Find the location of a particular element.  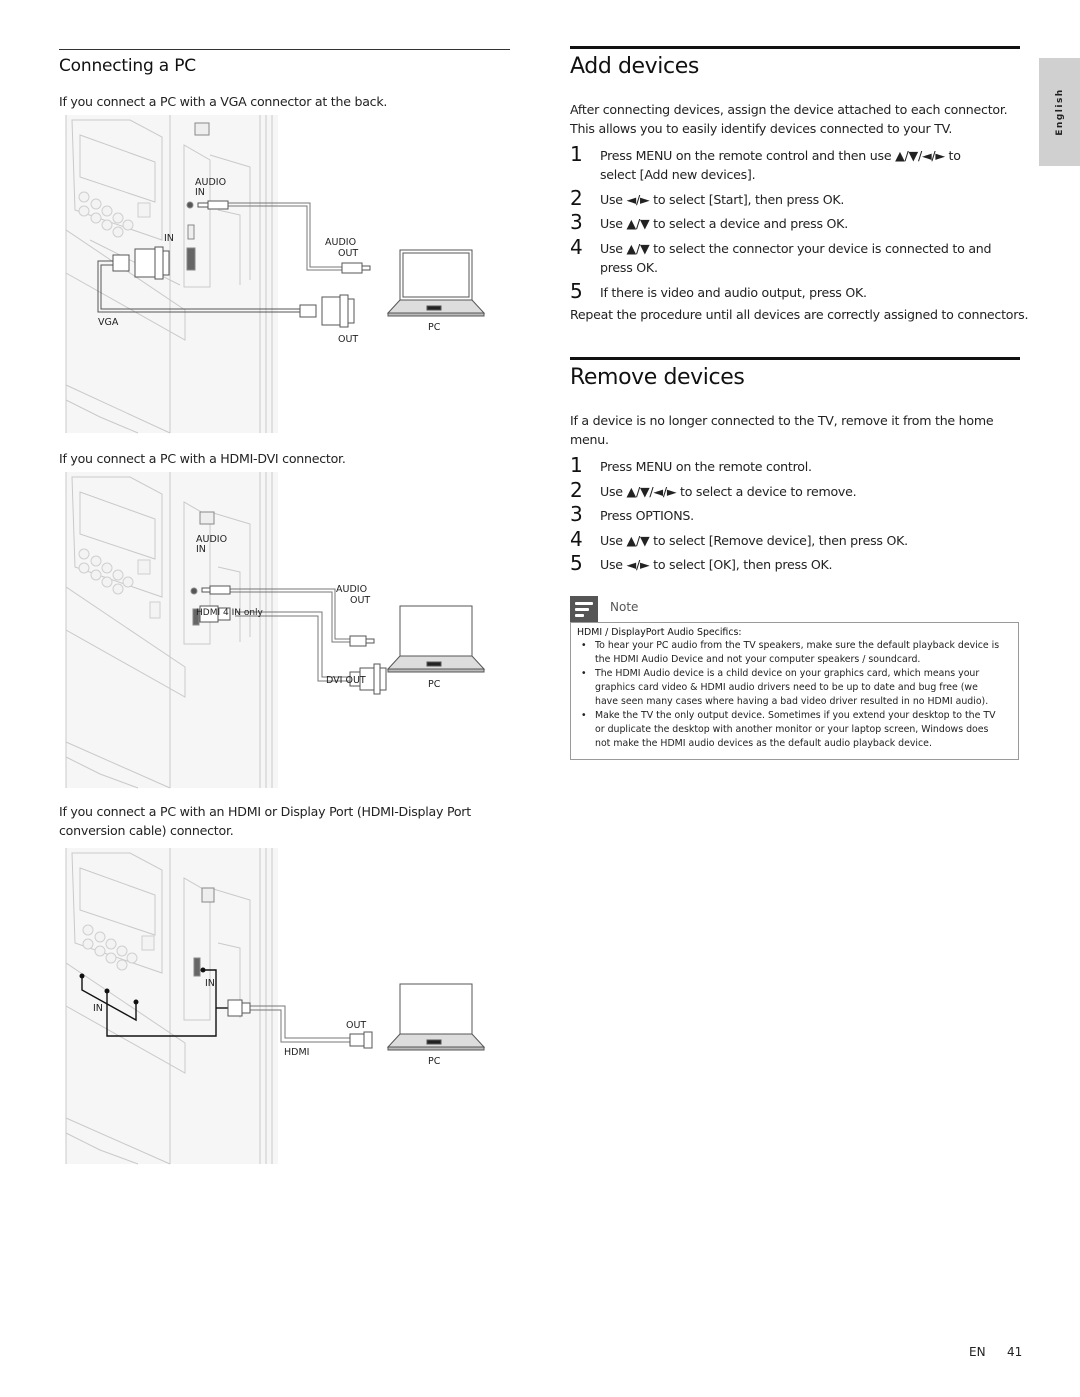

step-text: Press OPTIONS. is located at coordinates (647, 515).